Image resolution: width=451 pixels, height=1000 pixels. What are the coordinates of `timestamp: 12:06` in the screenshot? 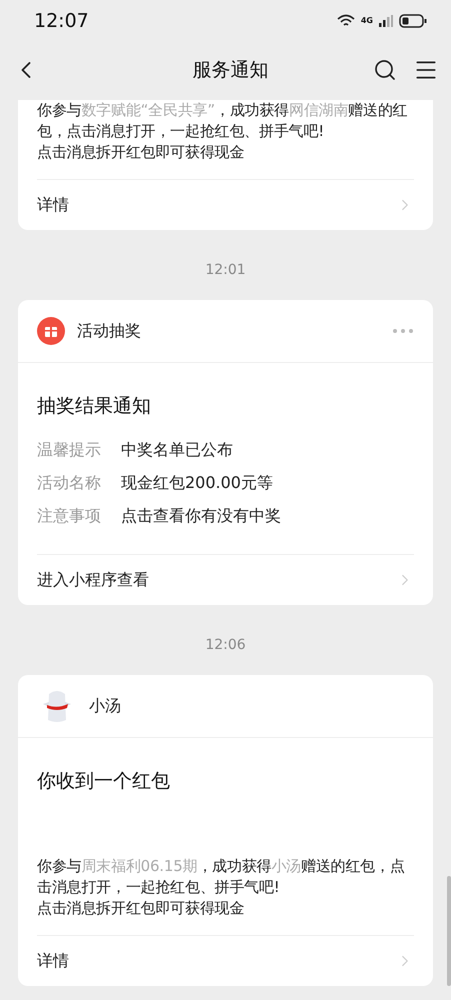 It's located at (225, 645).